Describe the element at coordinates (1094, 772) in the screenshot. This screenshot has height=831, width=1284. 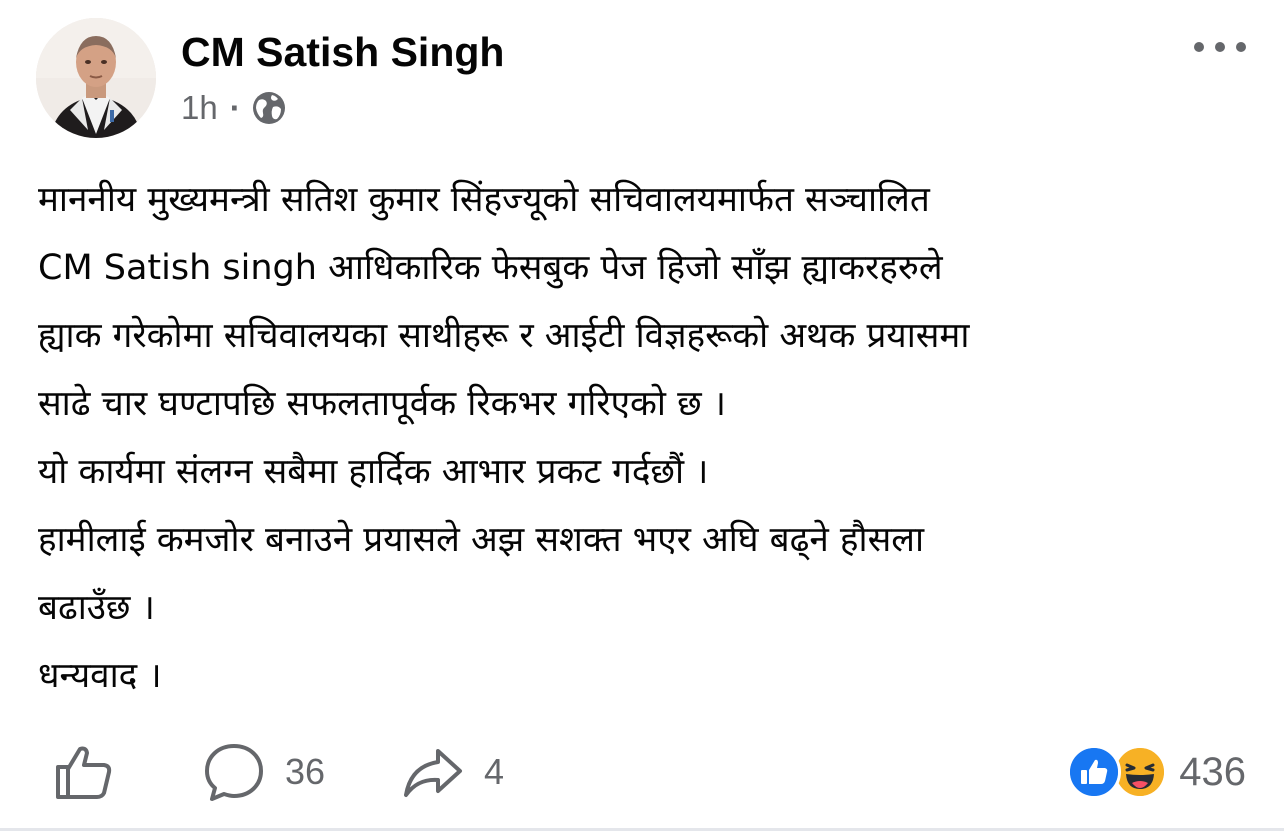
I see `like-reaction-icon` at that location.